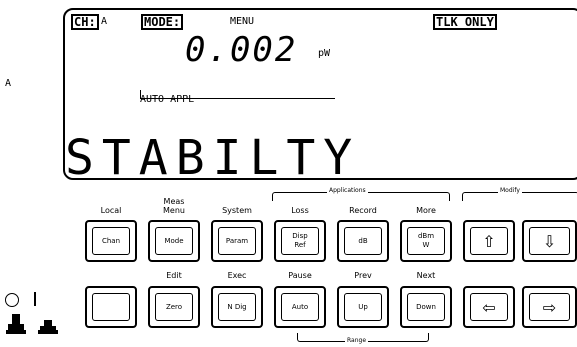 The image size is (577, 347). I want to click on power-reading: 0.002, so click(241, 50).